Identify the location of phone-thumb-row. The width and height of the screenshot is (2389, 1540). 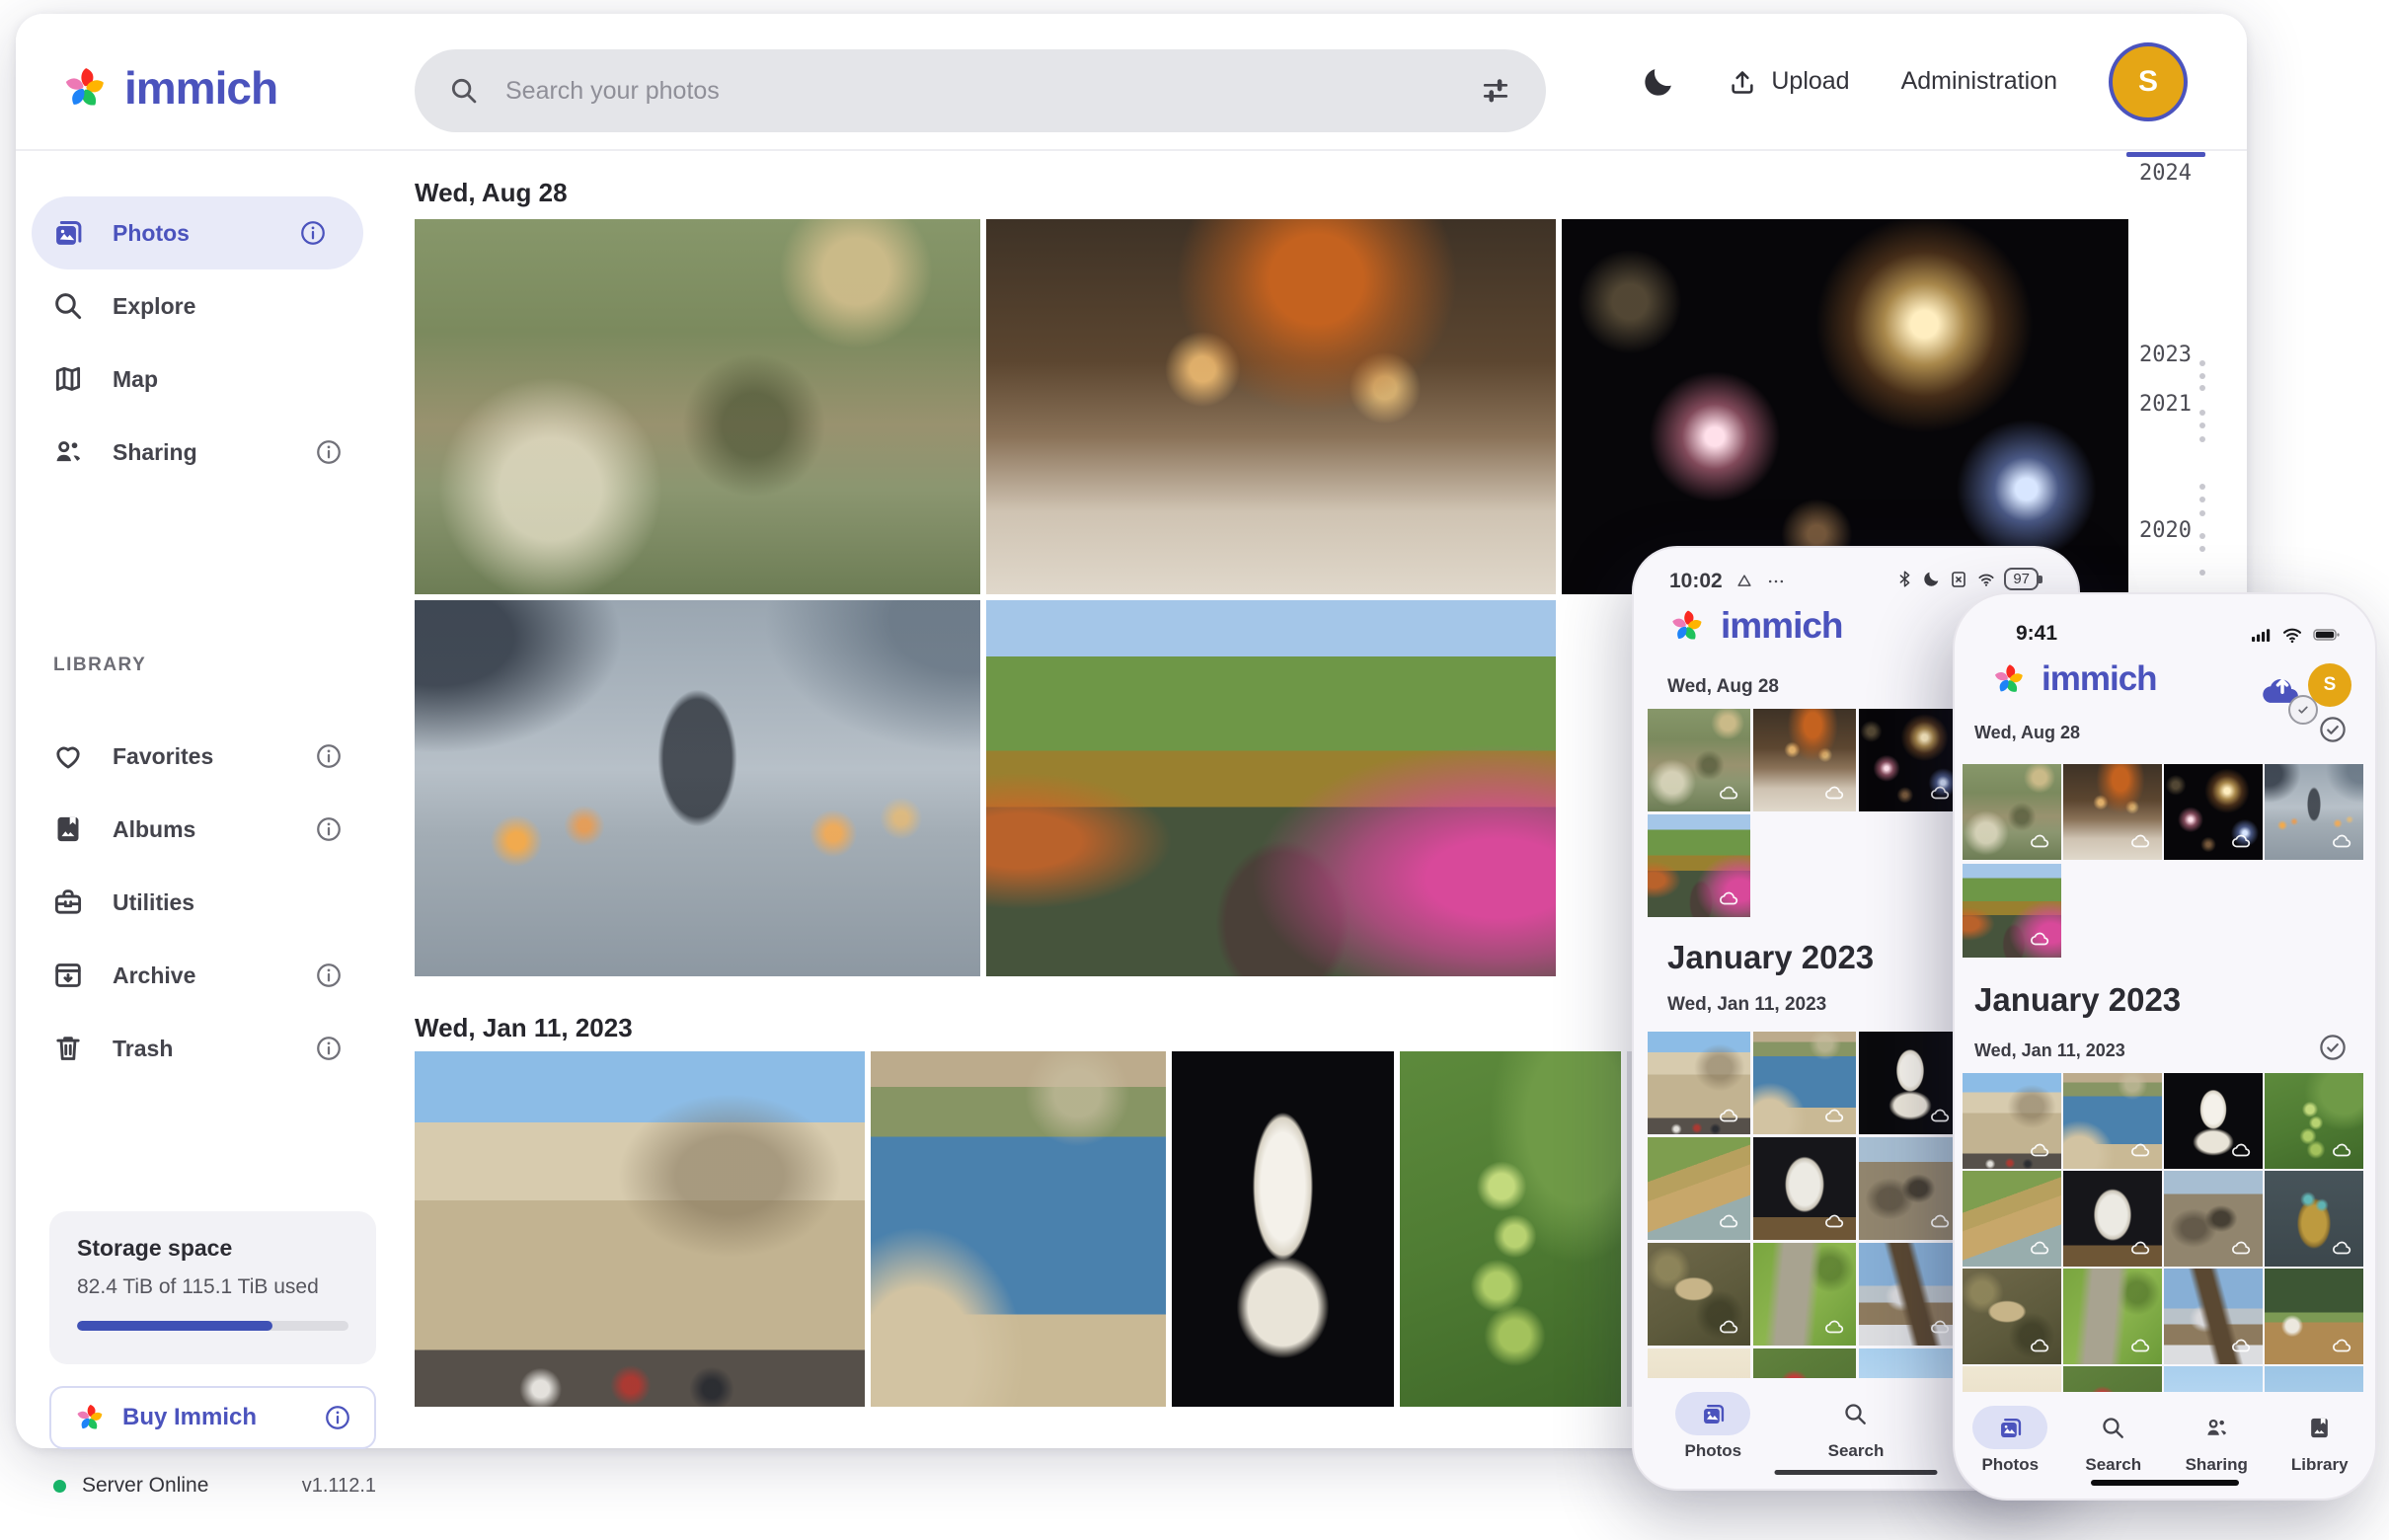
(1805, 760).